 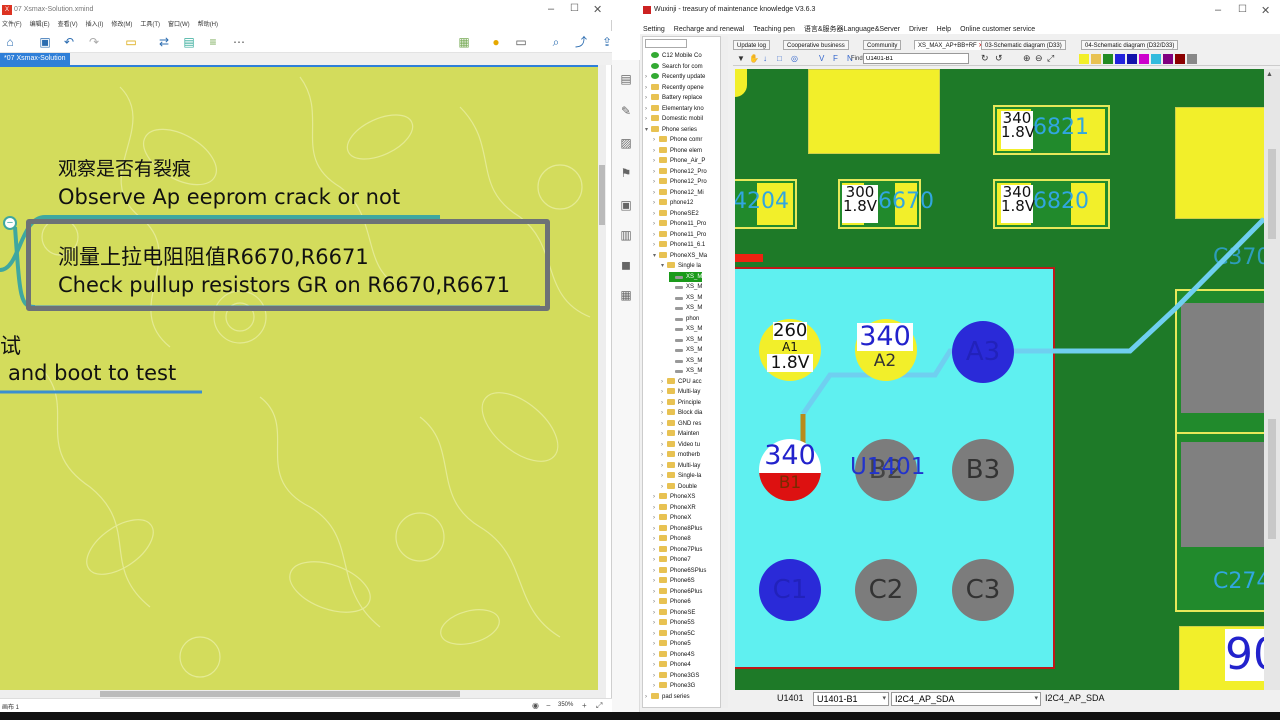 I want to click on comment-icon: ◼, so click(x=626, y=265).